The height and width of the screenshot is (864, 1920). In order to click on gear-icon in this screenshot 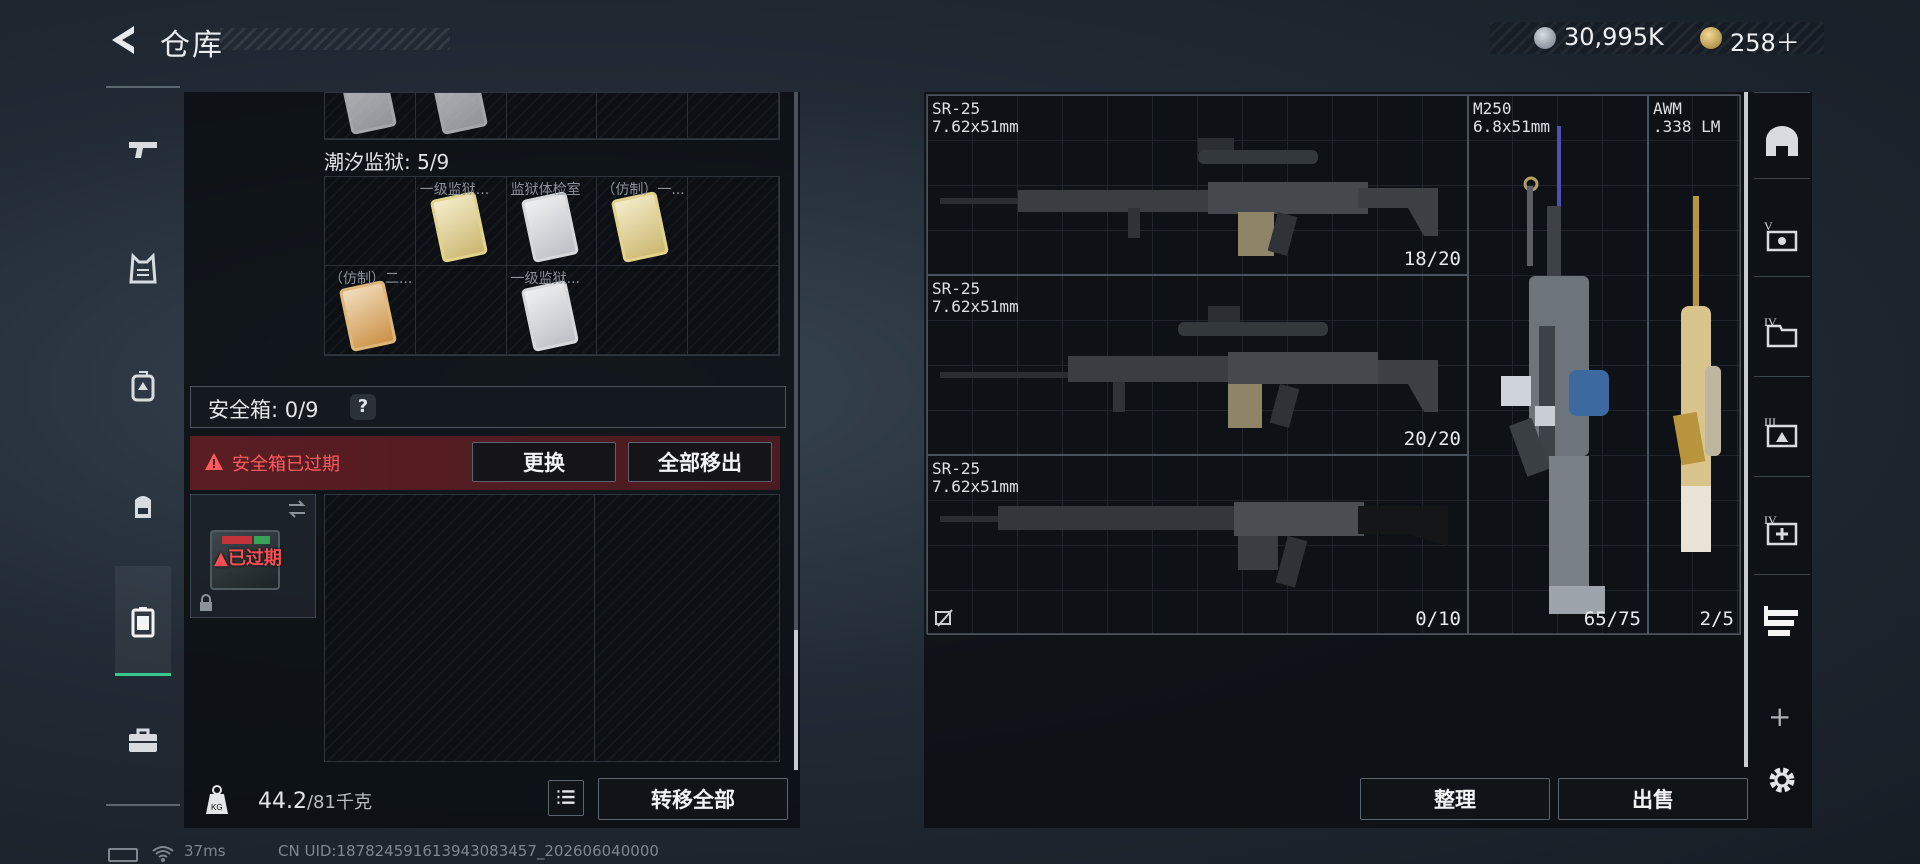, I will do `click(1782, 780)`.